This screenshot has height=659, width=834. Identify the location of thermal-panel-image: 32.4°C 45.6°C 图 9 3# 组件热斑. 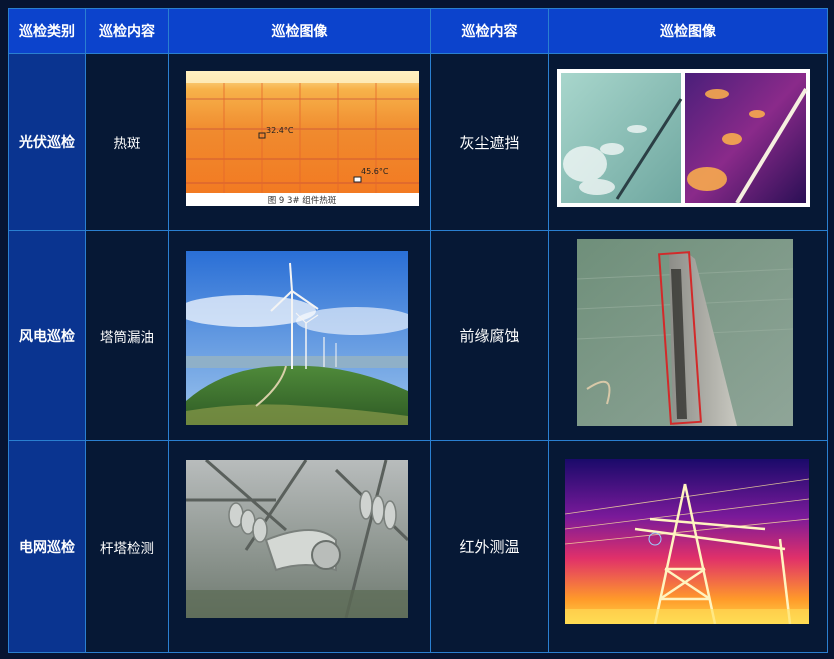
(302, 138).